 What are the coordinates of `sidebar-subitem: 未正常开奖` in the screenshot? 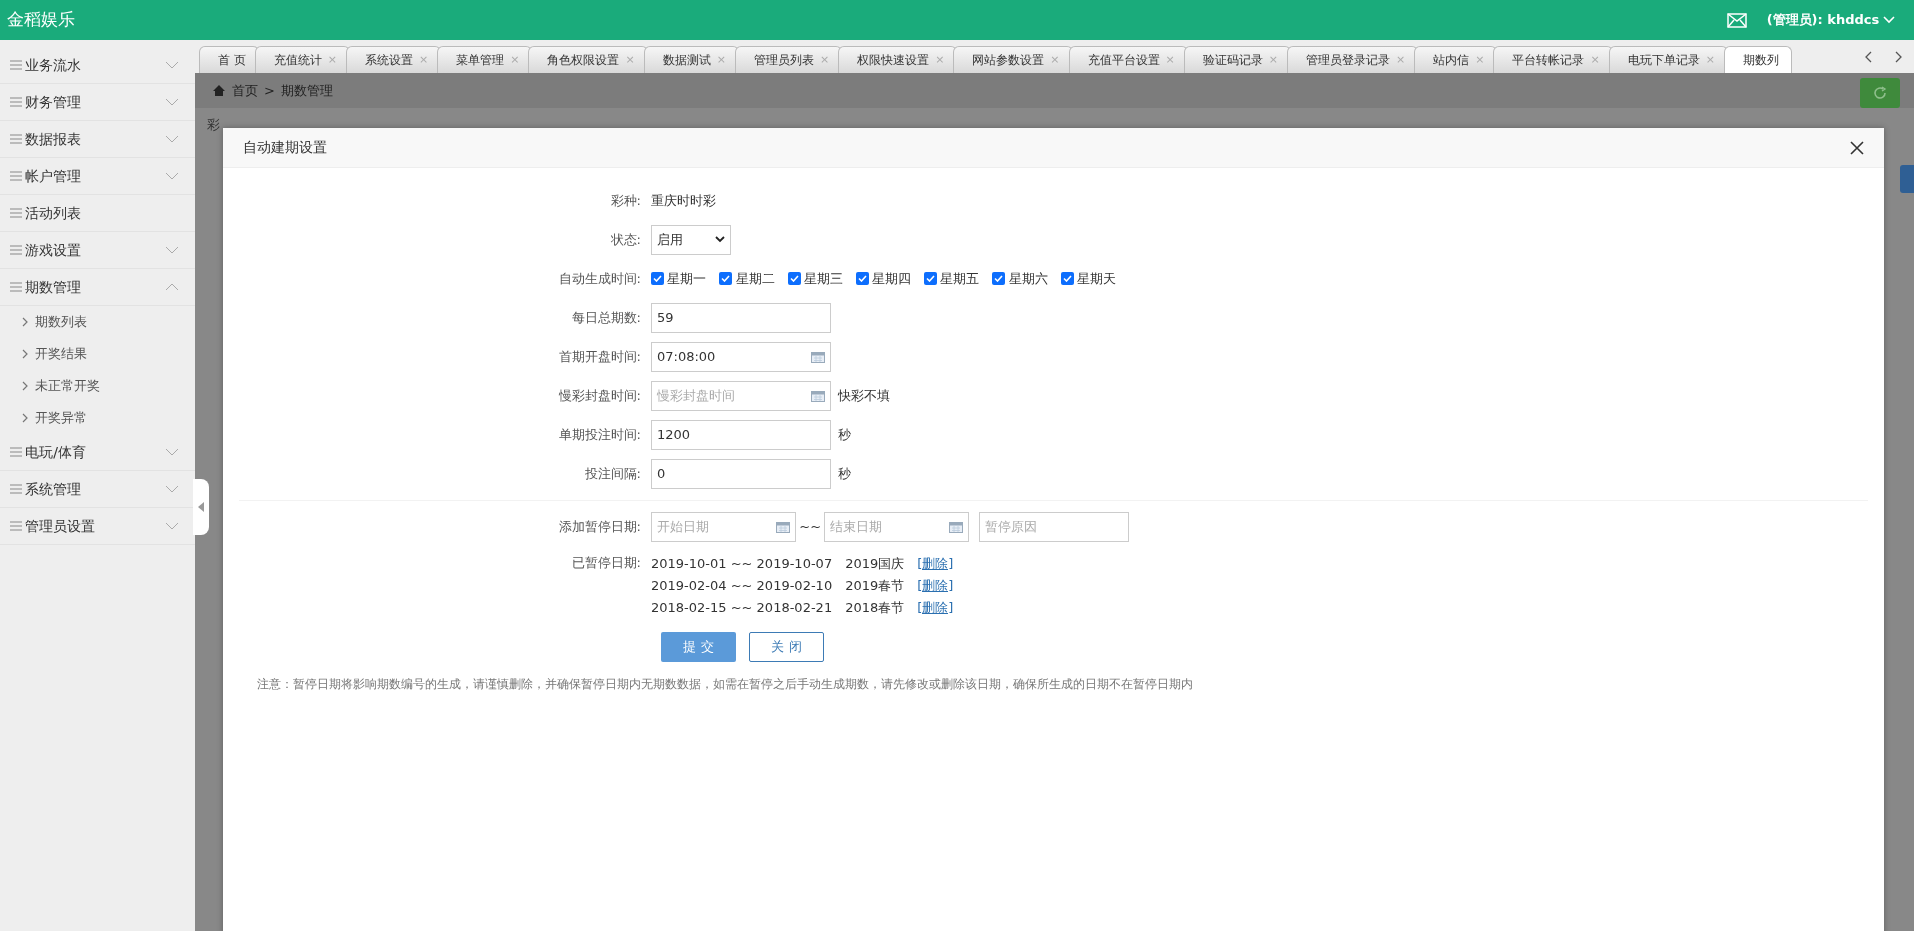 It's located at (97, 386).